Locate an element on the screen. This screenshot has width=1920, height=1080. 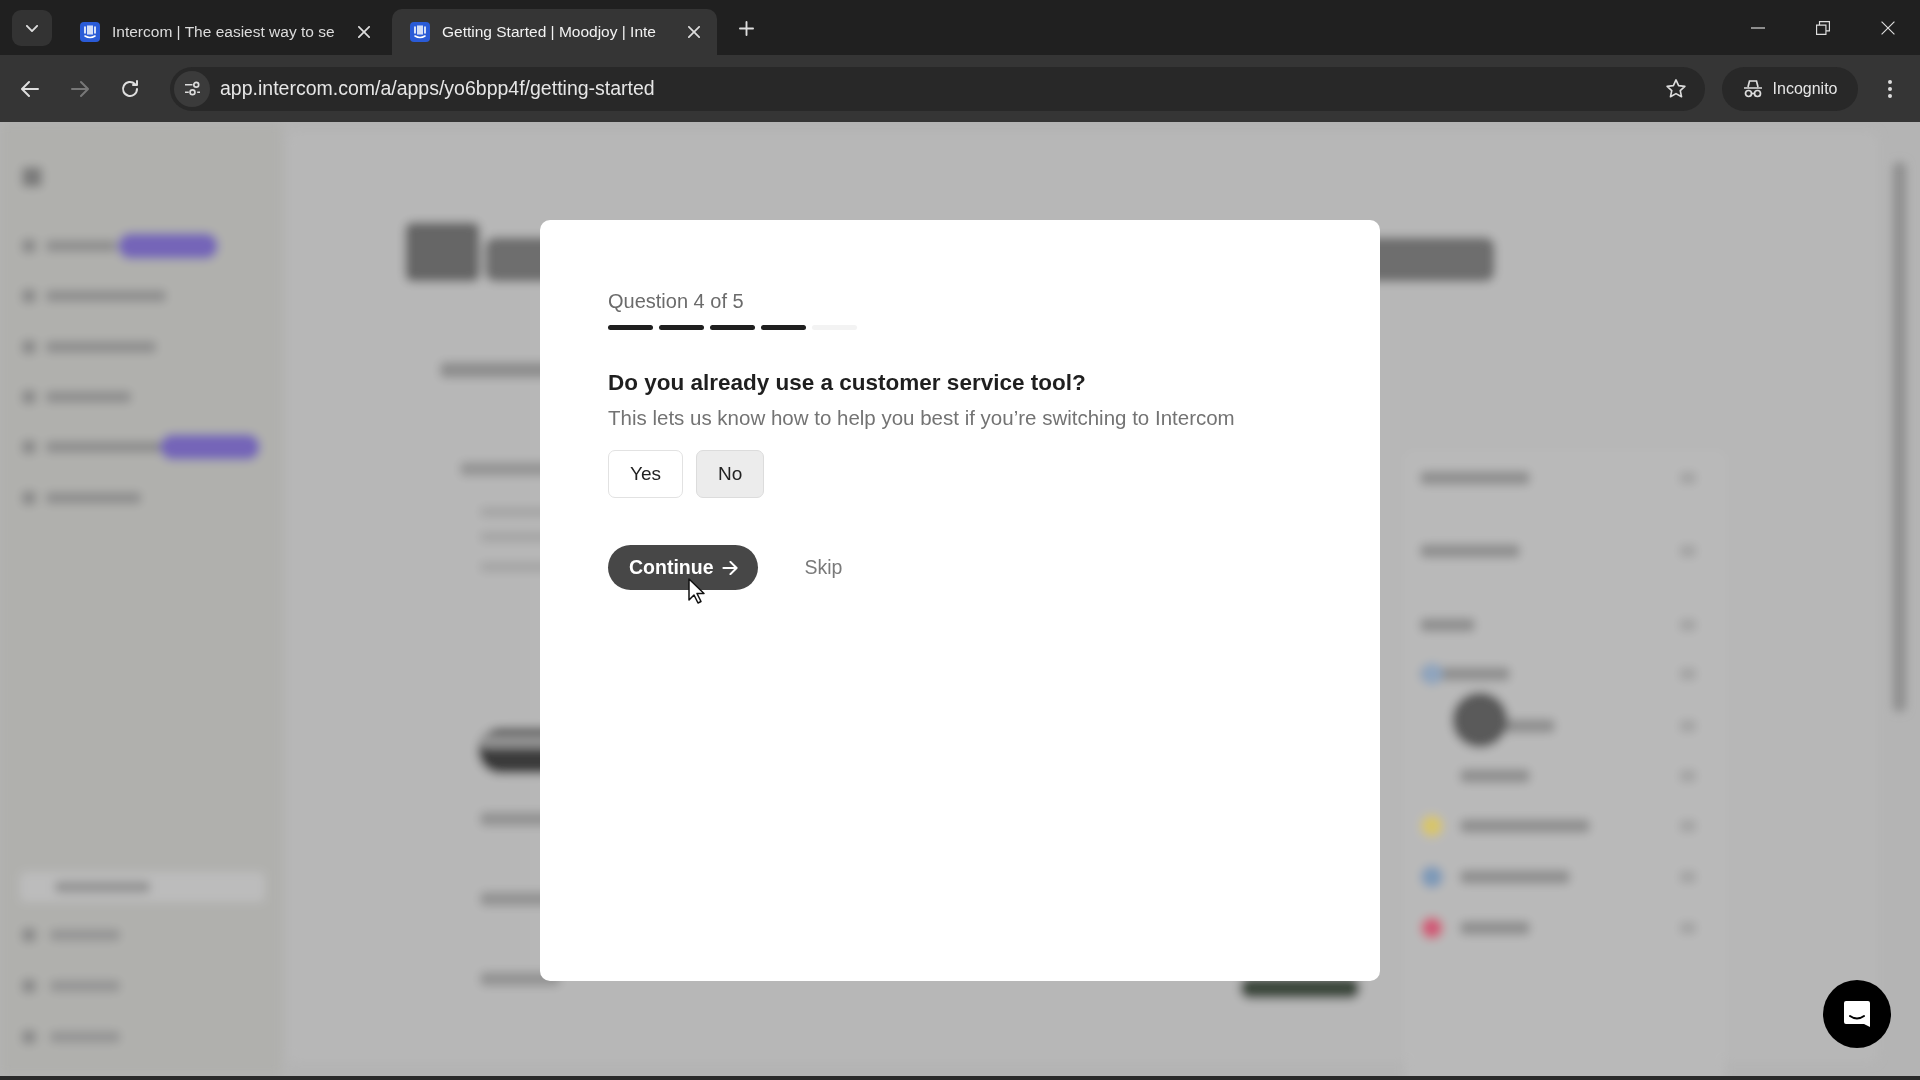
skip-link: Skip is located at coordinates (823, 567).